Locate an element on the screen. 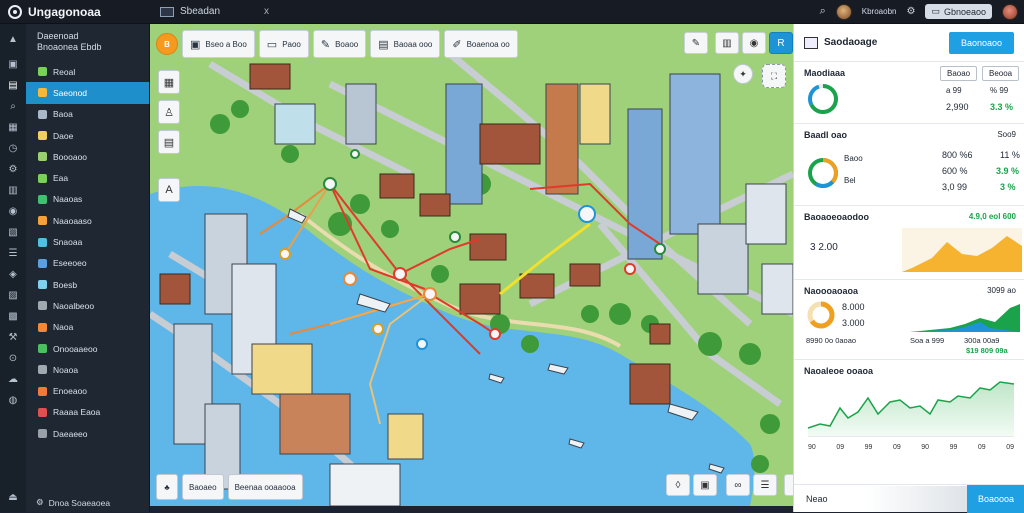 The width and height of the screenshot is (1024, 513). map-bottom-button: Baoaeo is located at coordinates (203, 487).